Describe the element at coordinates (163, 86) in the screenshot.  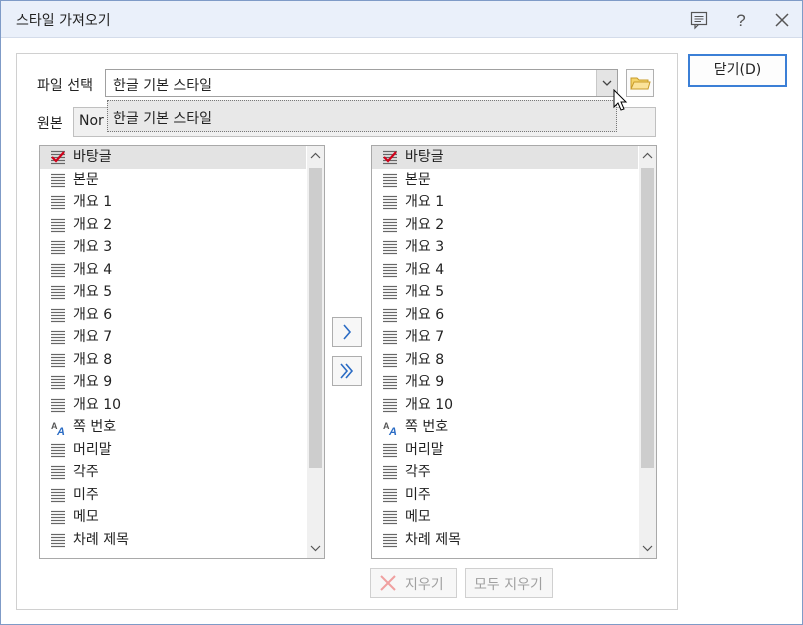
I see `file-select-value: 한글 기본 스타일` at that location.